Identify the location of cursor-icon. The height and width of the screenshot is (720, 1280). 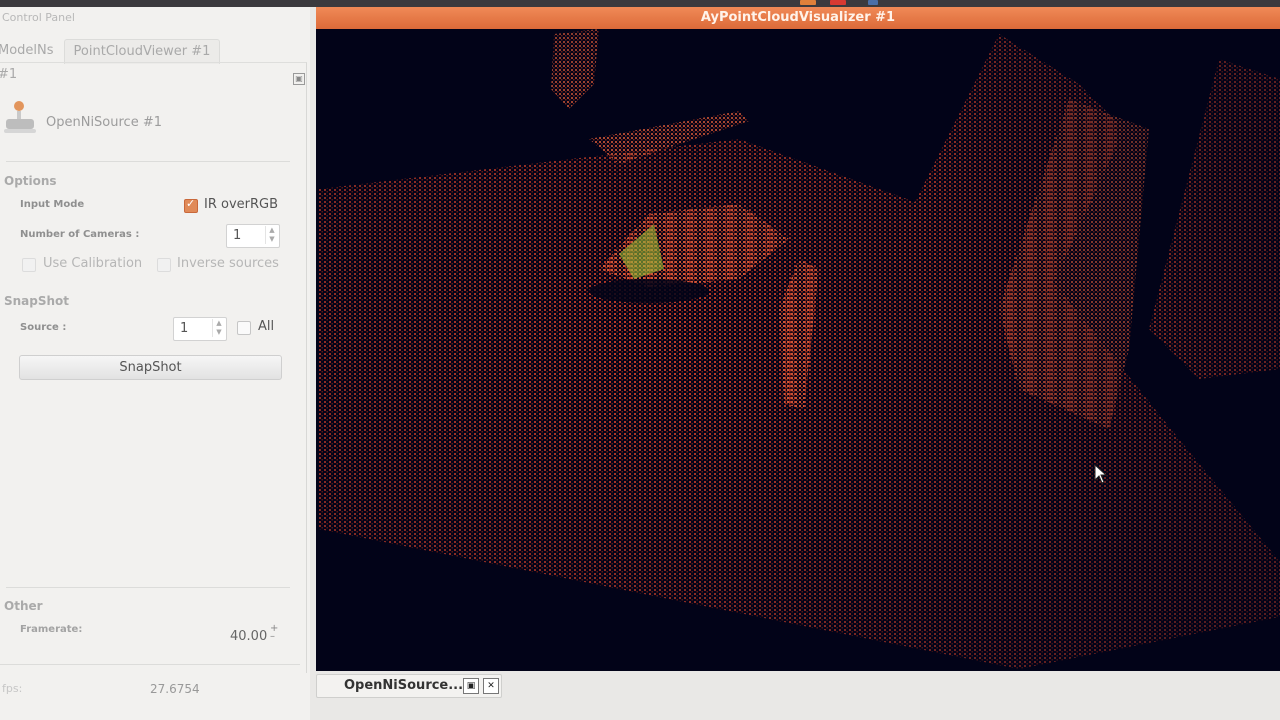
(1101, 474).